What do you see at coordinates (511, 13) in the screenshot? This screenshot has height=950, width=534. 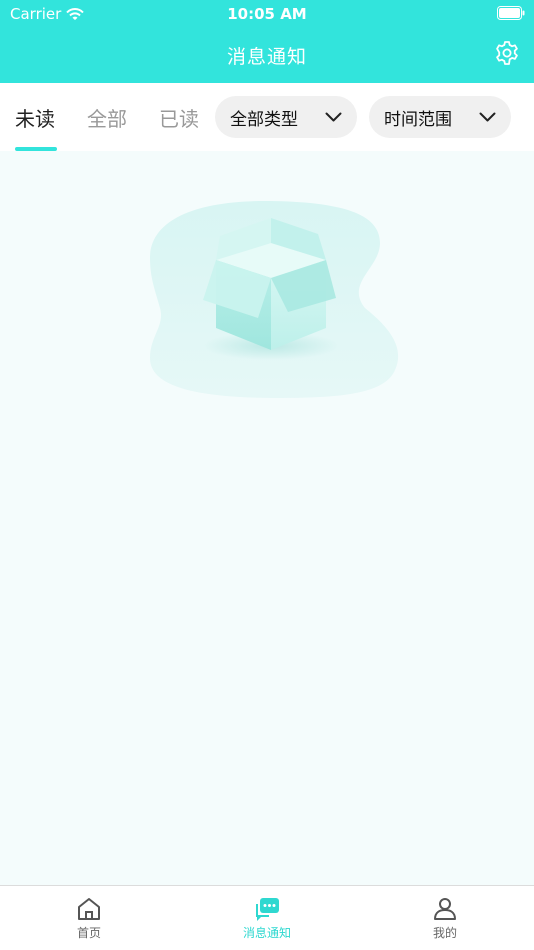 I see `battery-icon` at bounding box center [511, 13].